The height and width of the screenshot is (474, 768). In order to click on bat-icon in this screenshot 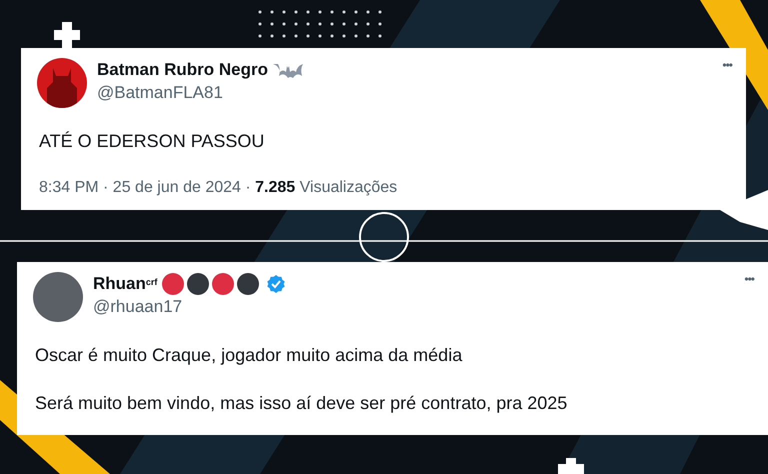, I will do `click(287, 70)`.